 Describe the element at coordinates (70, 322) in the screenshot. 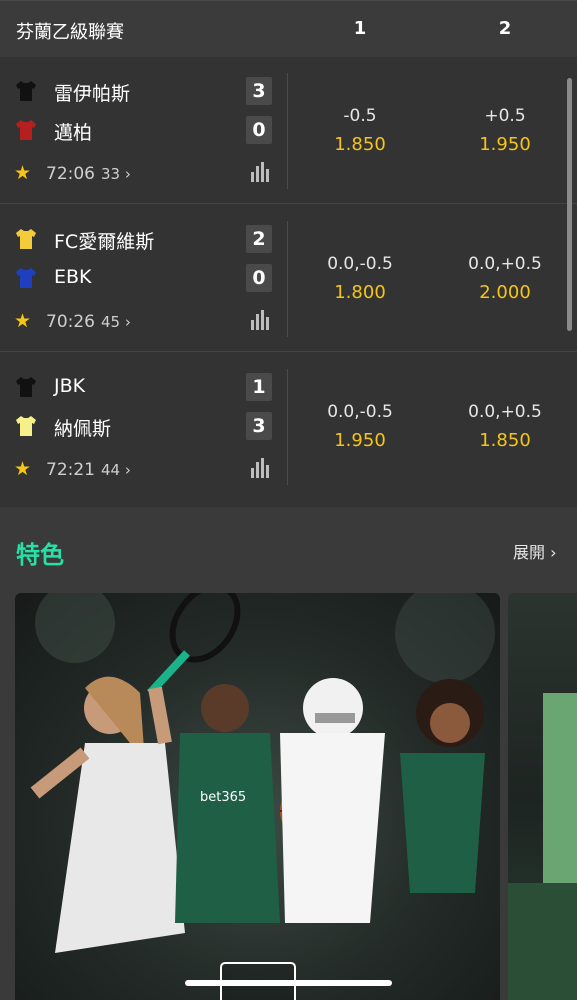

I see `match-clock: 70:26` at that location.